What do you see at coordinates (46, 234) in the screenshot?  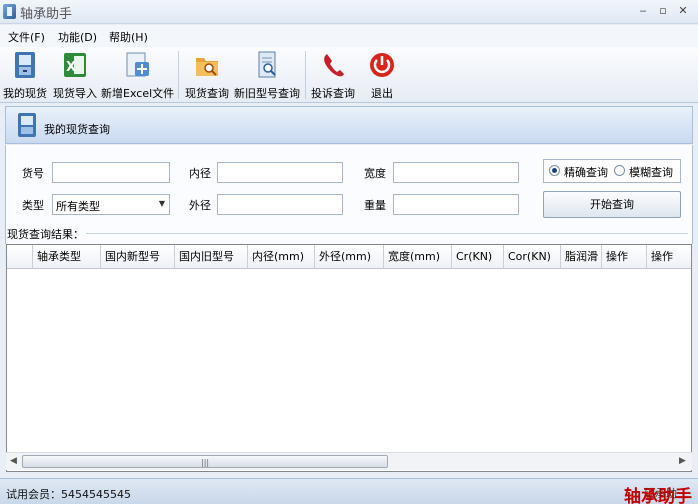 I see `results-label: 现货查询结果：` at bounding box center [46, 234].